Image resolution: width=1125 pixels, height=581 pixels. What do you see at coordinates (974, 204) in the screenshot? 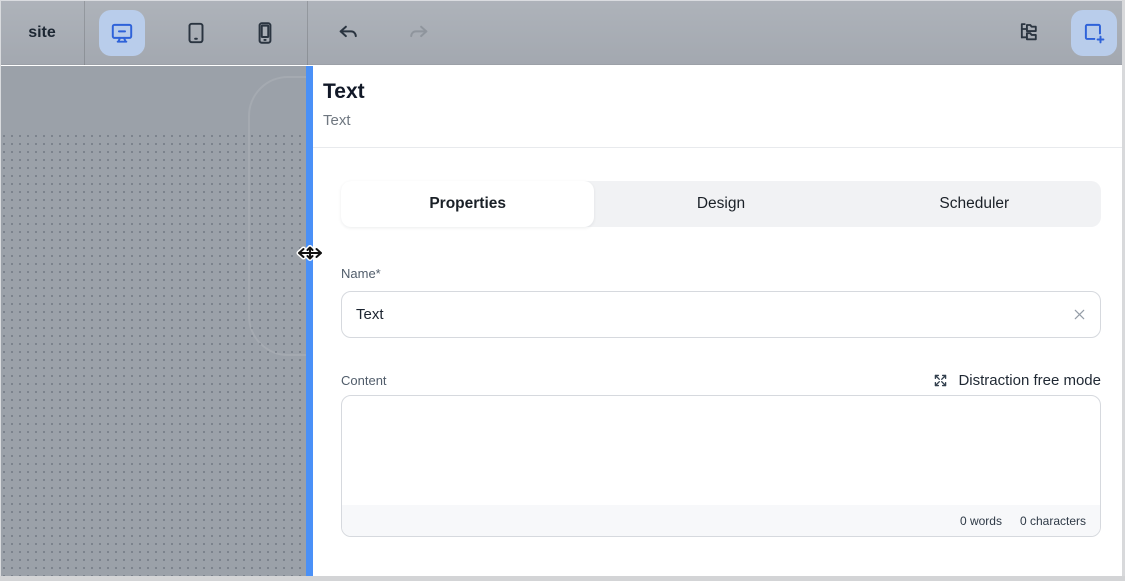
I see `tab-scheduler: Scheduler` at bounding box center [974, 204].